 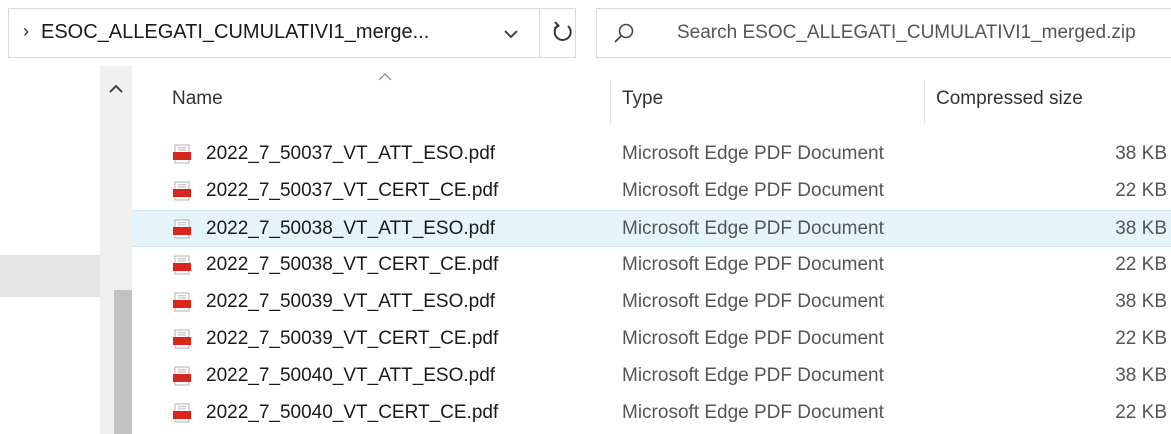 I want to click on refresh-icon, so click(x=562, y=32).